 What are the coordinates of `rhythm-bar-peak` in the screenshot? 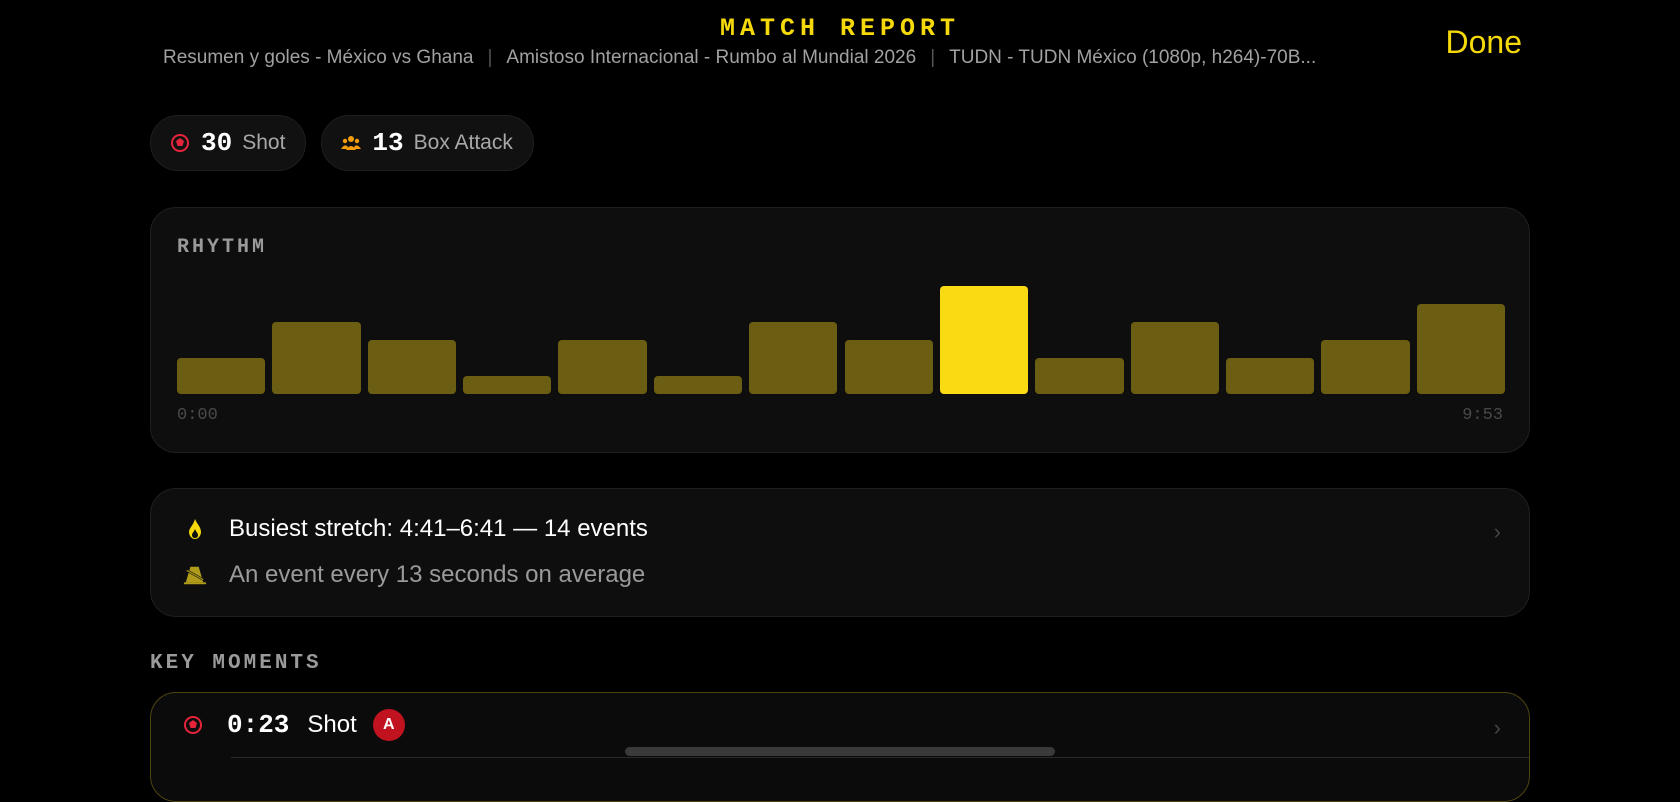 It's located at (984, 340).